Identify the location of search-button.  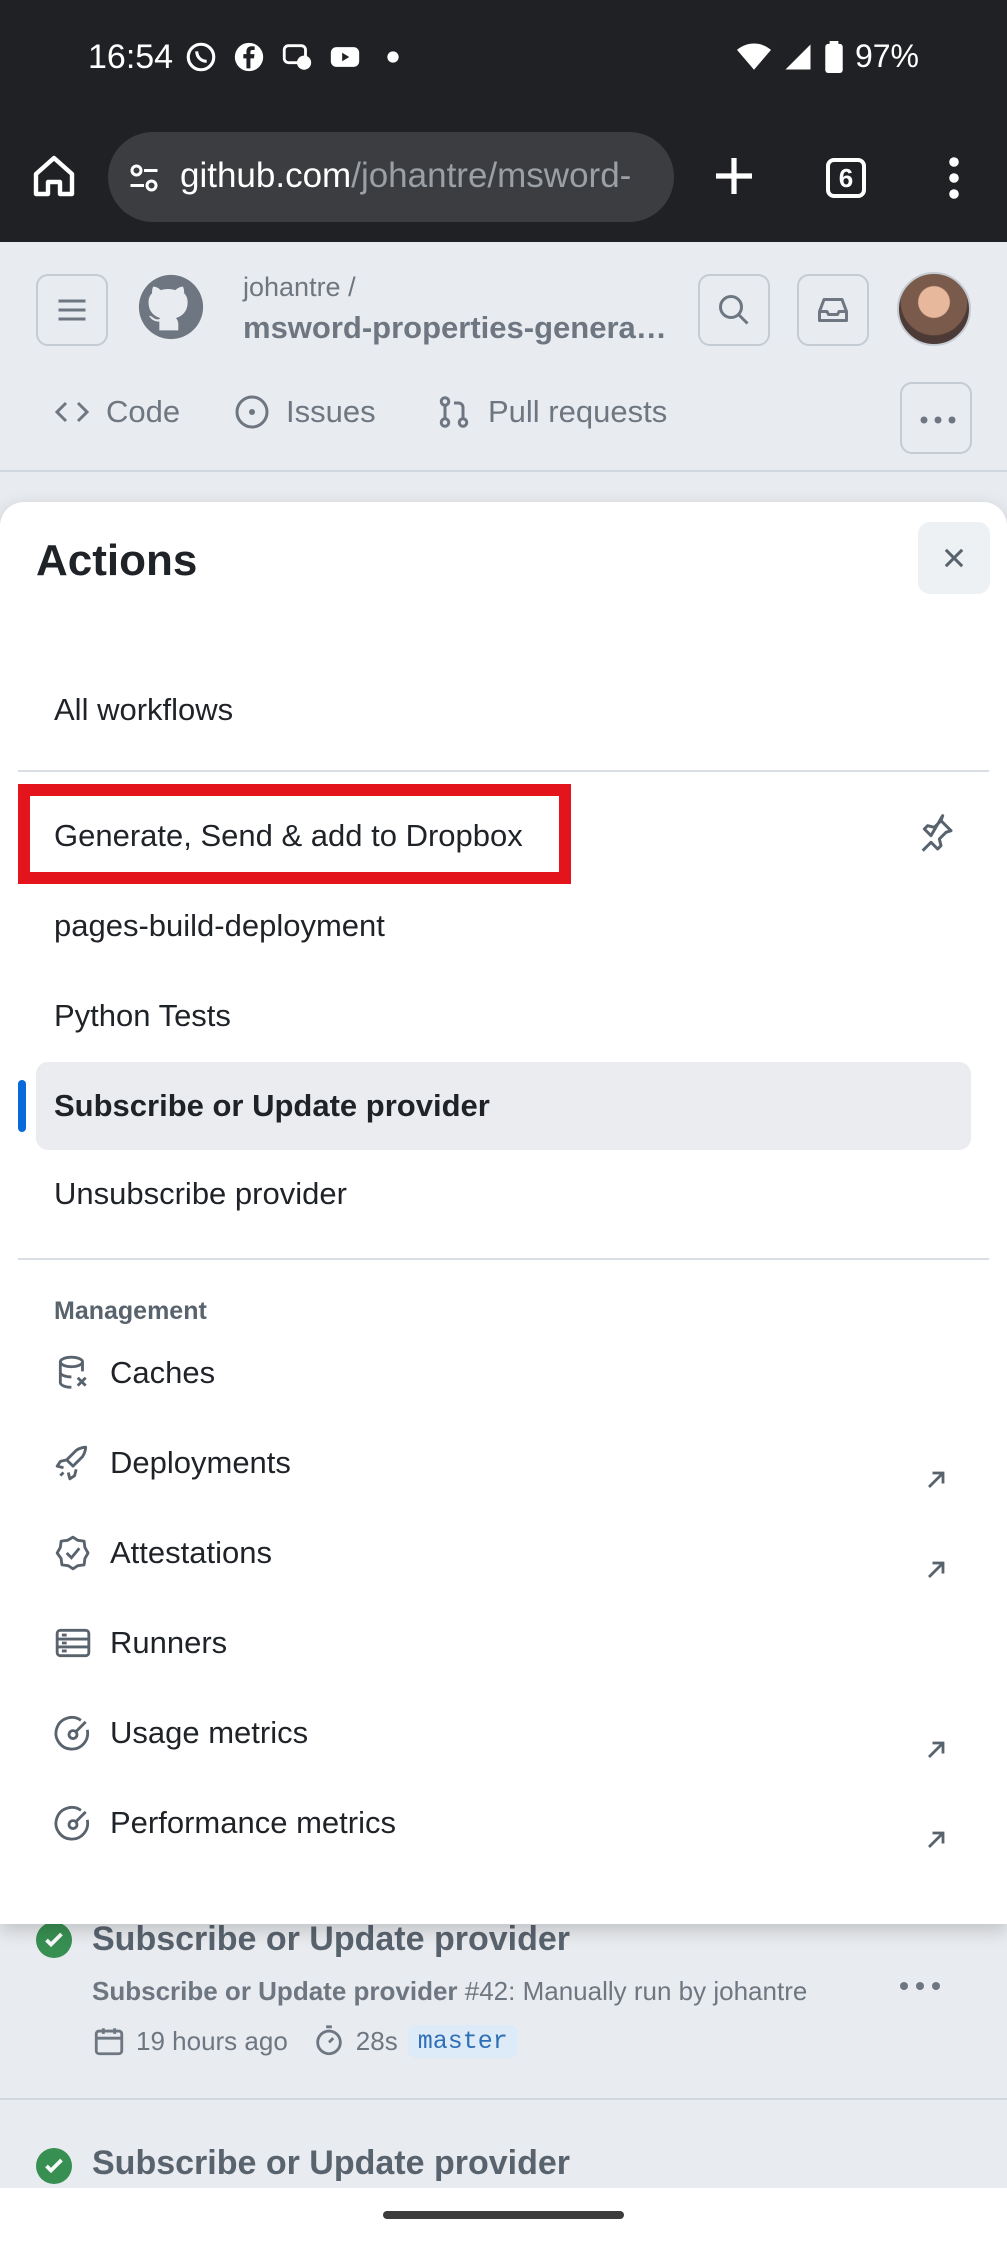
(734, 310).